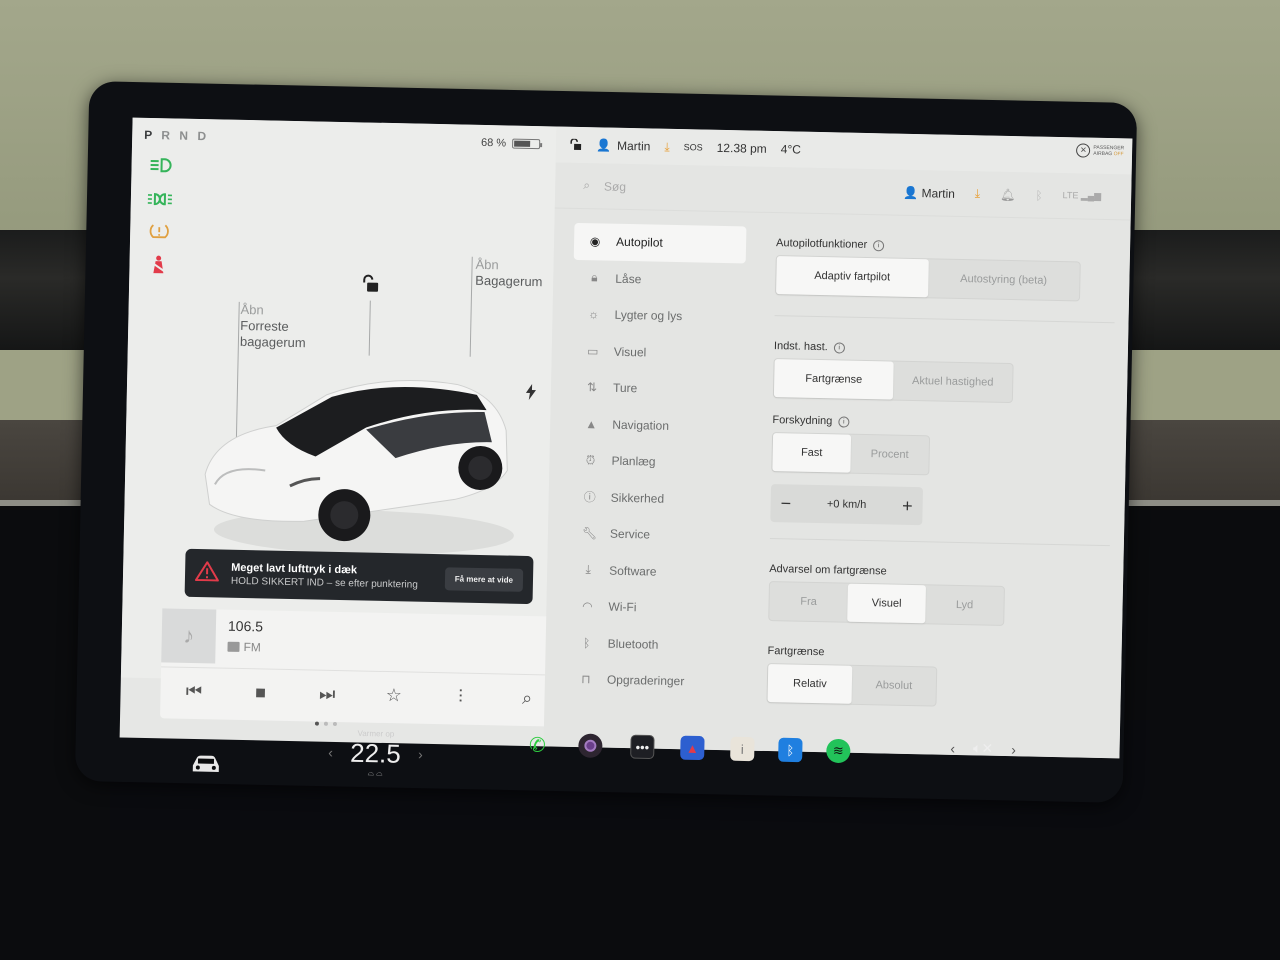  Describe the element at coordinates (937, 654) in the screenshot. I see `speed-limit-heading: Fartgrænse` at that location.